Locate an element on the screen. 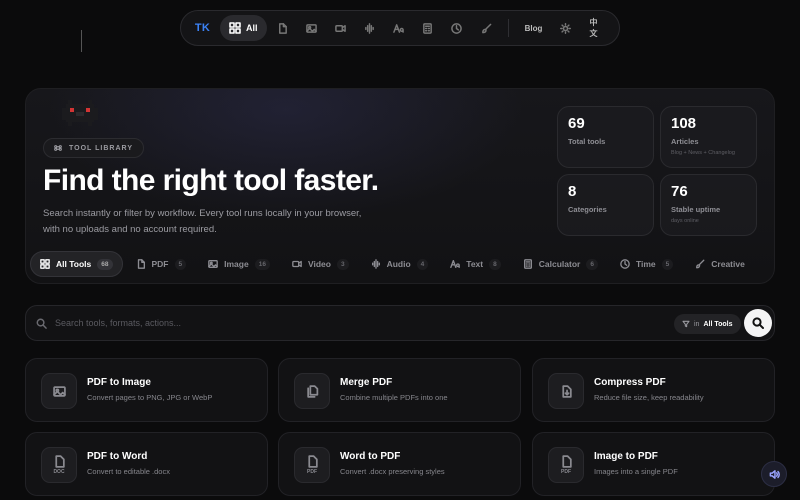 Image resolution: width=800 pixels, height=500 pixels. calculator-icon is located at coordinates (527, 264).